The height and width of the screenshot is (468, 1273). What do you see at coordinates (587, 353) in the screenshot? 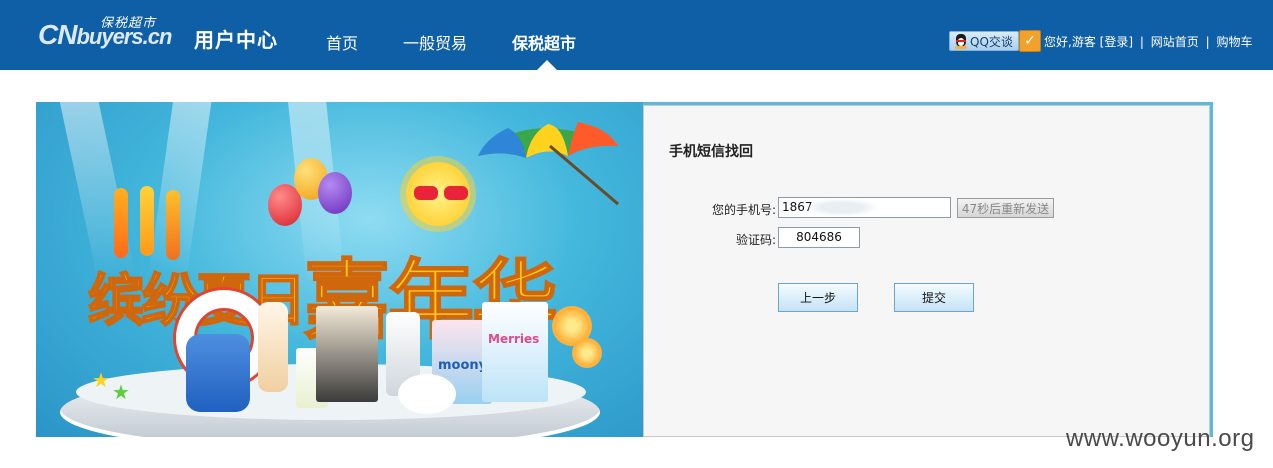
I see `flower-icon` at bounding box center [587, 353].